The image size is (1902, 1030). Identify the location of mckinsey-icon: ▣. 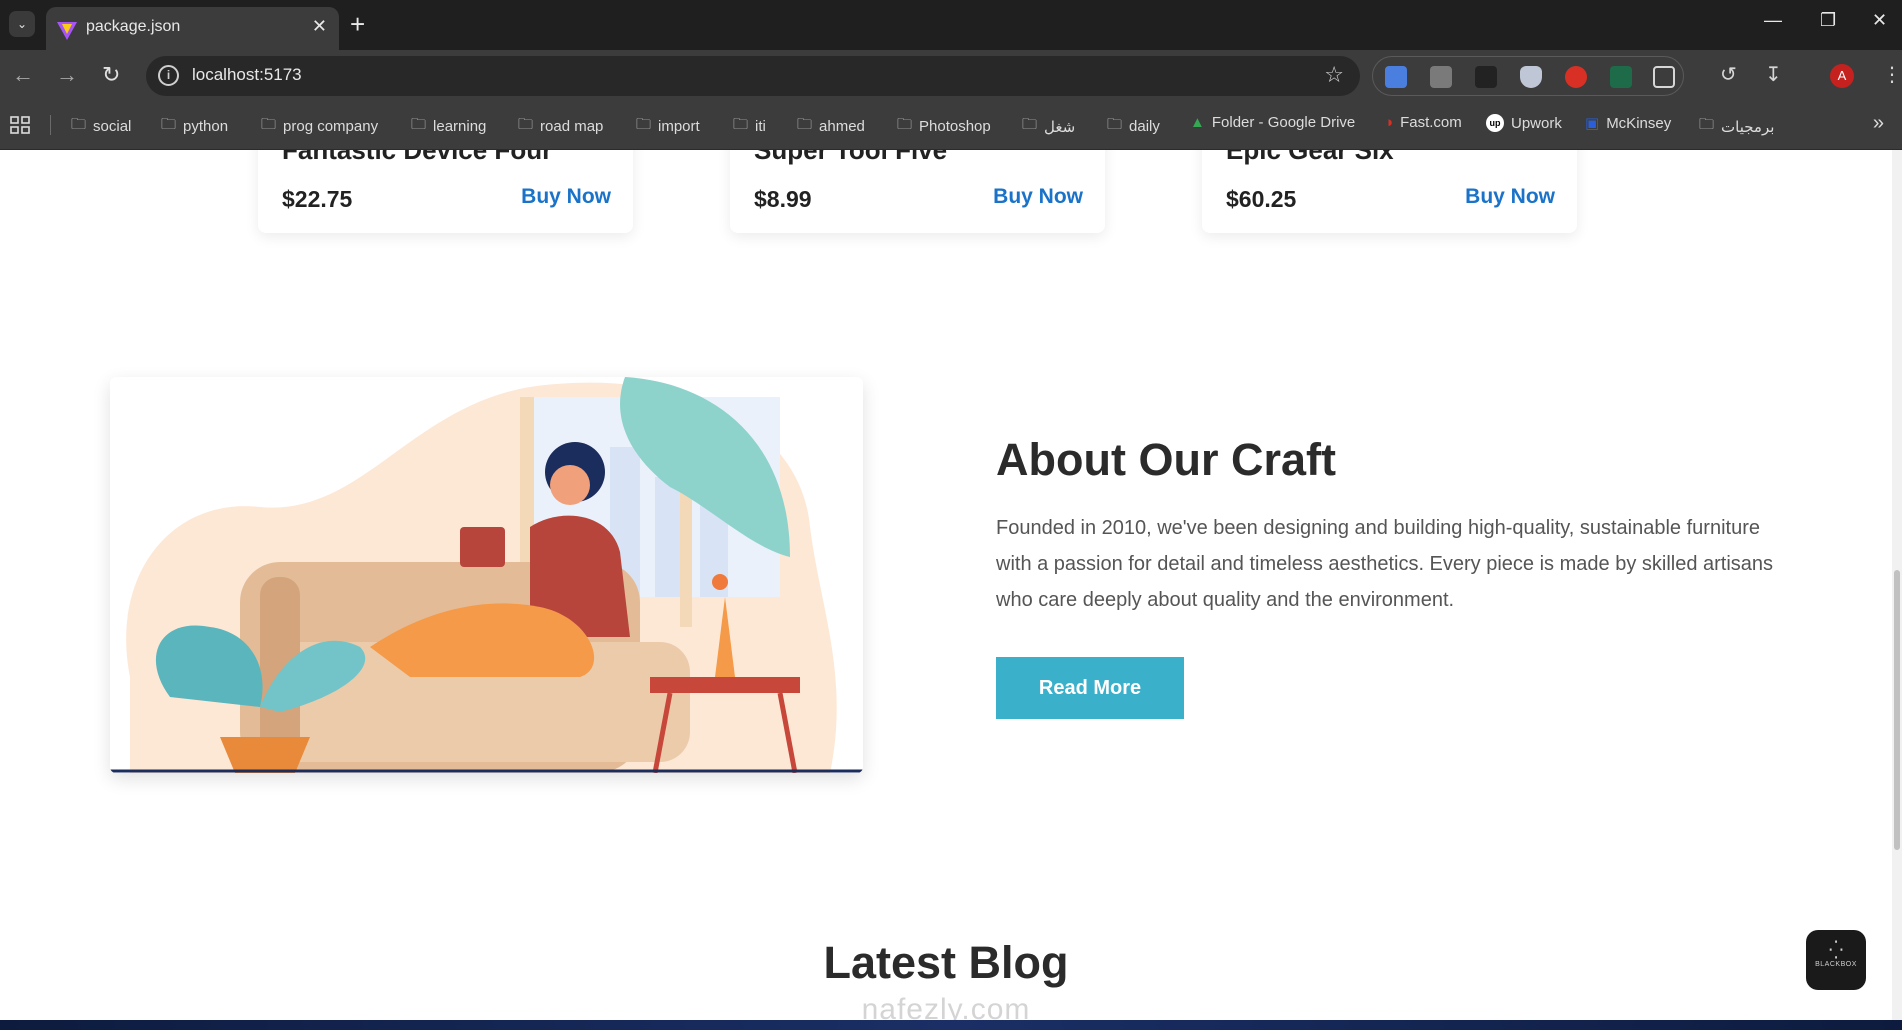
(1592, 123).